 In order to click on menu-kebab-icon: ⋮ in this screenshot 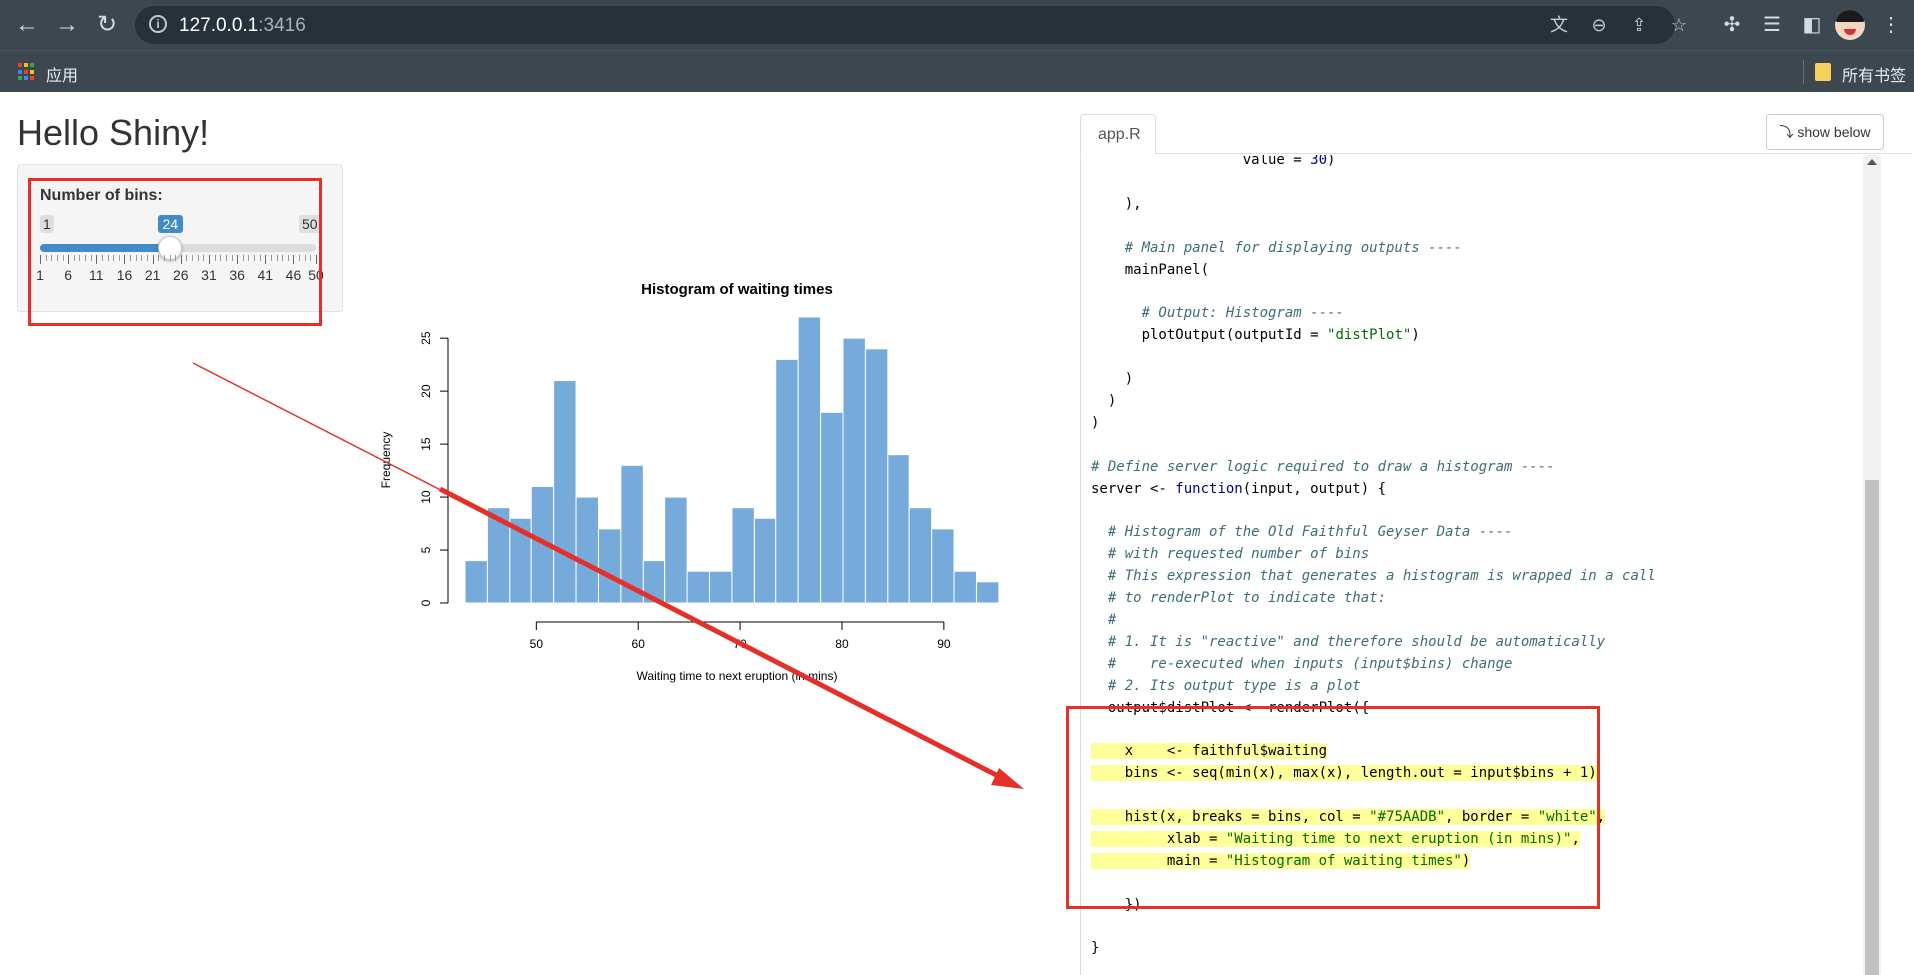, I will do `click(1891, 25)`.